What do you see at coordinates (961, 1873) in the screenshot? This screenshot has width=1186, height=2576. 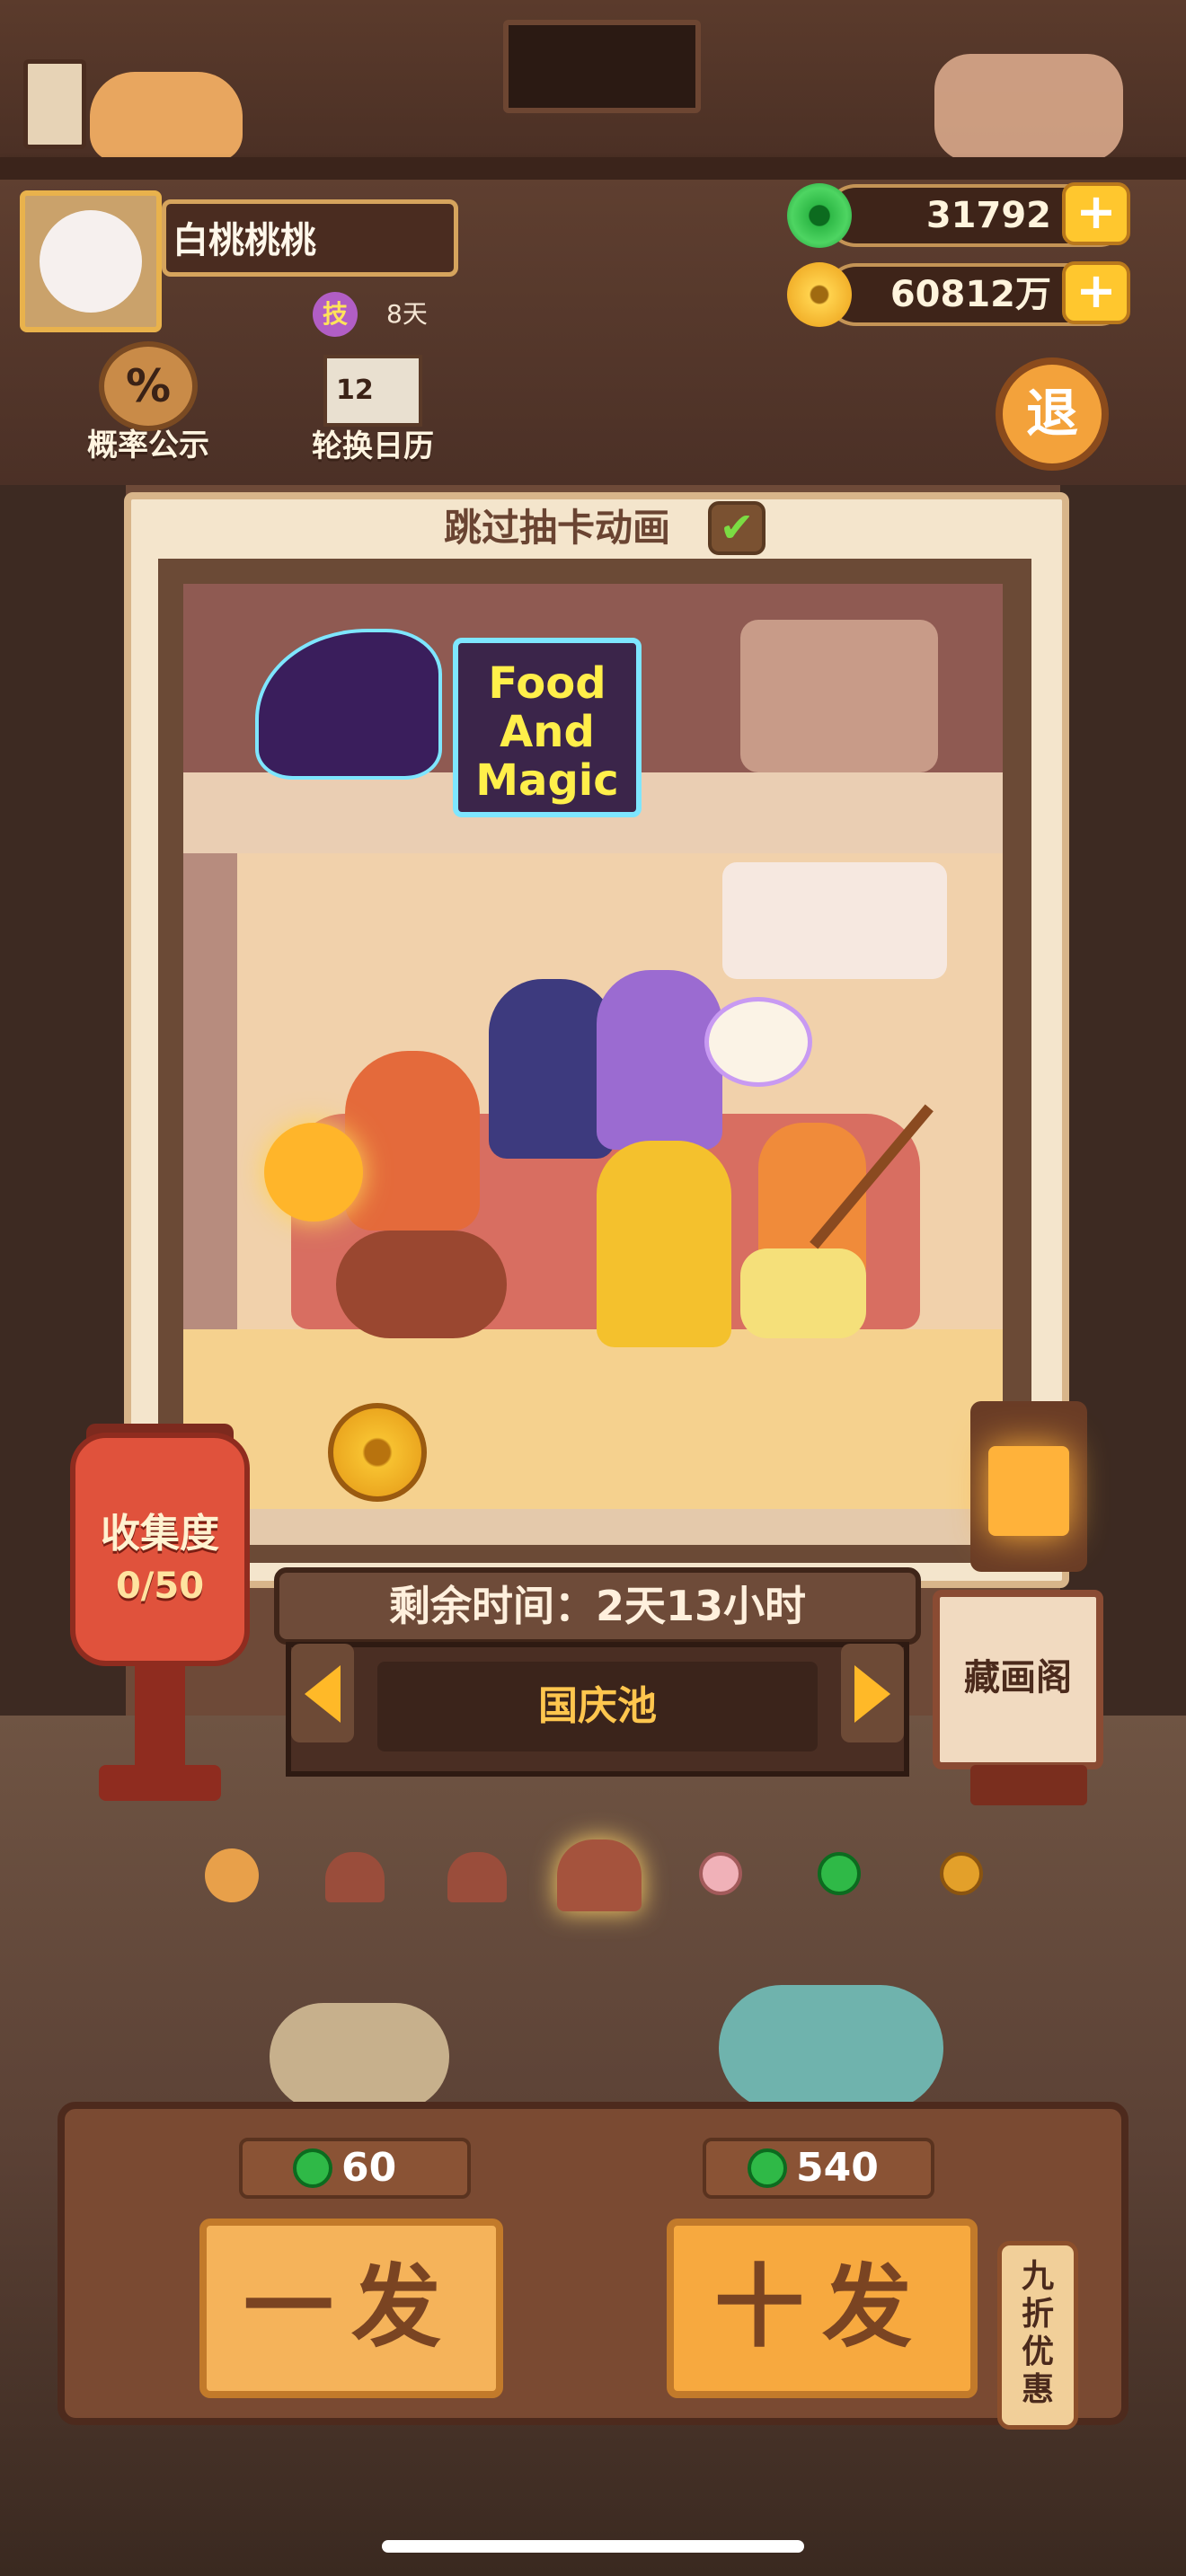 I see `pool-tab-coin` at bounding box center [961, 1873].